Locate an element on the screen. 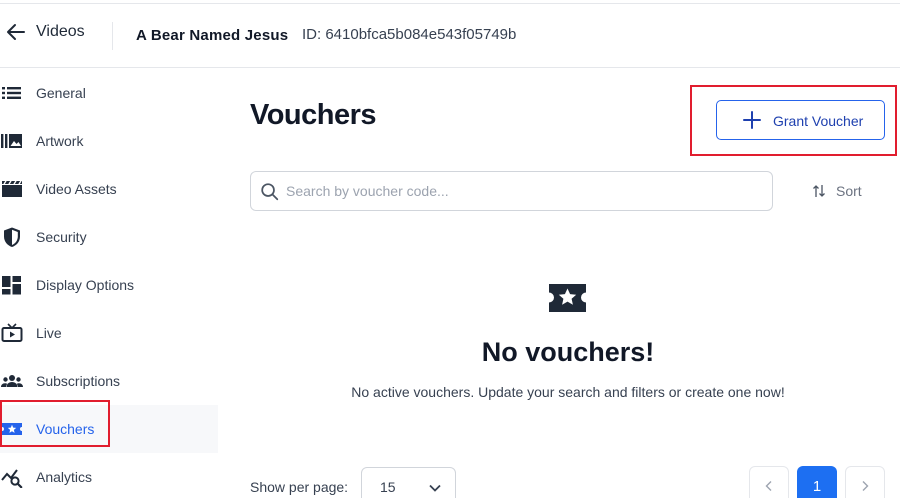 The image size is (900, 498). analytics-icon is located at coordinates (12, 477).